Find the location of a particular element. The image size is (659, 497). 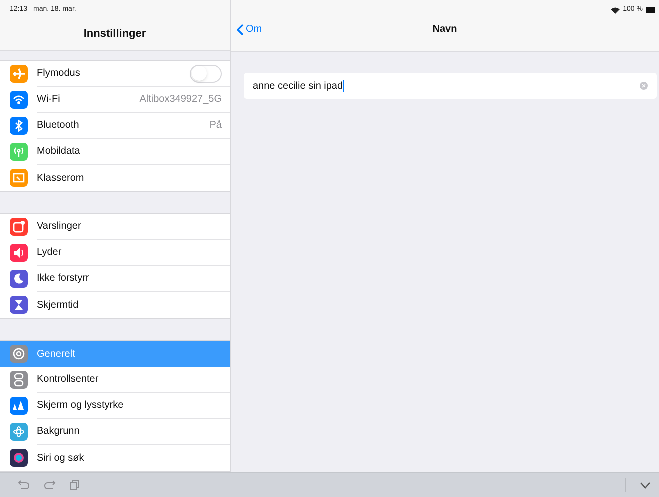

name-field: anne cecilie sin ipad is located at coordinates (450, 86).